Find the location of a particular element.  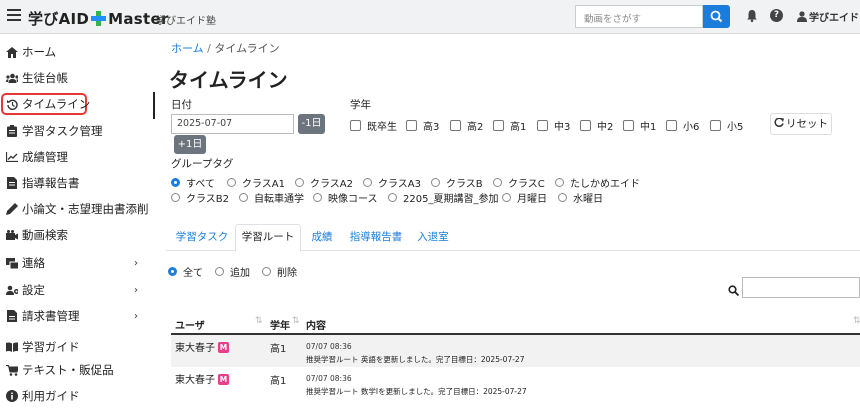

group-option-label: 2205_夏期講習_参加 is located at coordinates (451, 199).